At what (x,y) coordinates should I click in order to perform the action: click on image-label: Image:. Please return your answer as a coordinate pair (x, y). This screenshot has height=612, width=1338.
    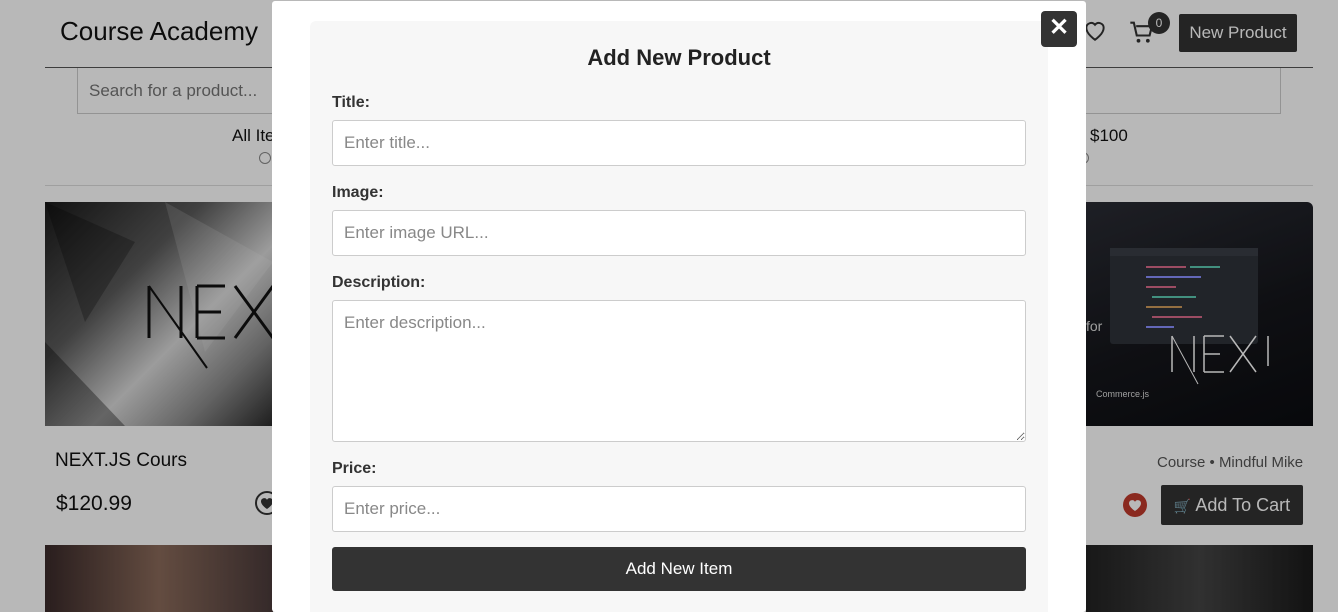
    Looking at the image, I should click on (358, 192).